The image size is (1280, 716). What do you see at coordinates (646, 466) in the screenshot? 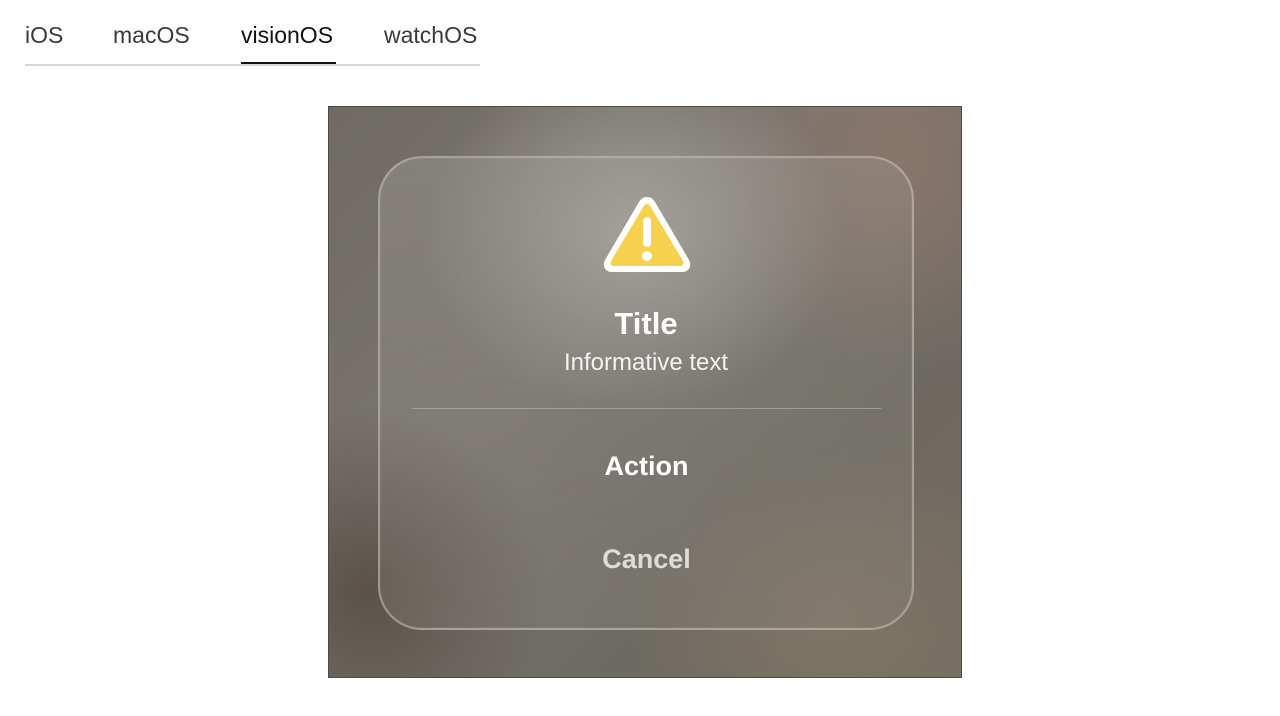
I see `action-button: Action` at bounding box center [646, 466].